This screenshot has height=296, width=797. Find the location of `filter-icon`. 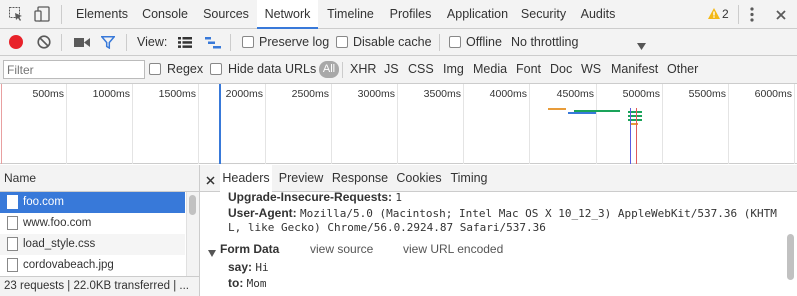

filter-icon is located at coordinates (108, 43).